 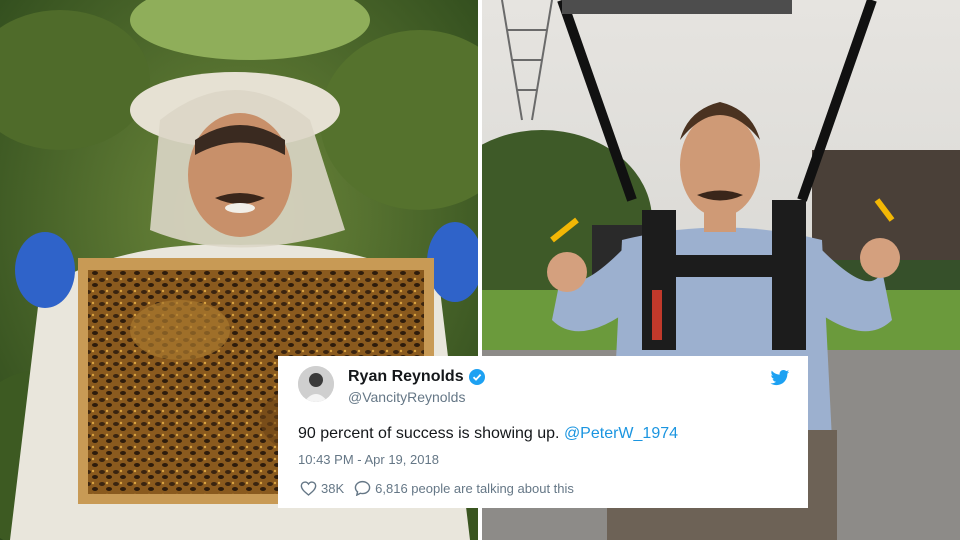 What do you see at coordinates (332, 488) in the screenshot?
I see `like-count: 38K` at bounding box center [332, 488].